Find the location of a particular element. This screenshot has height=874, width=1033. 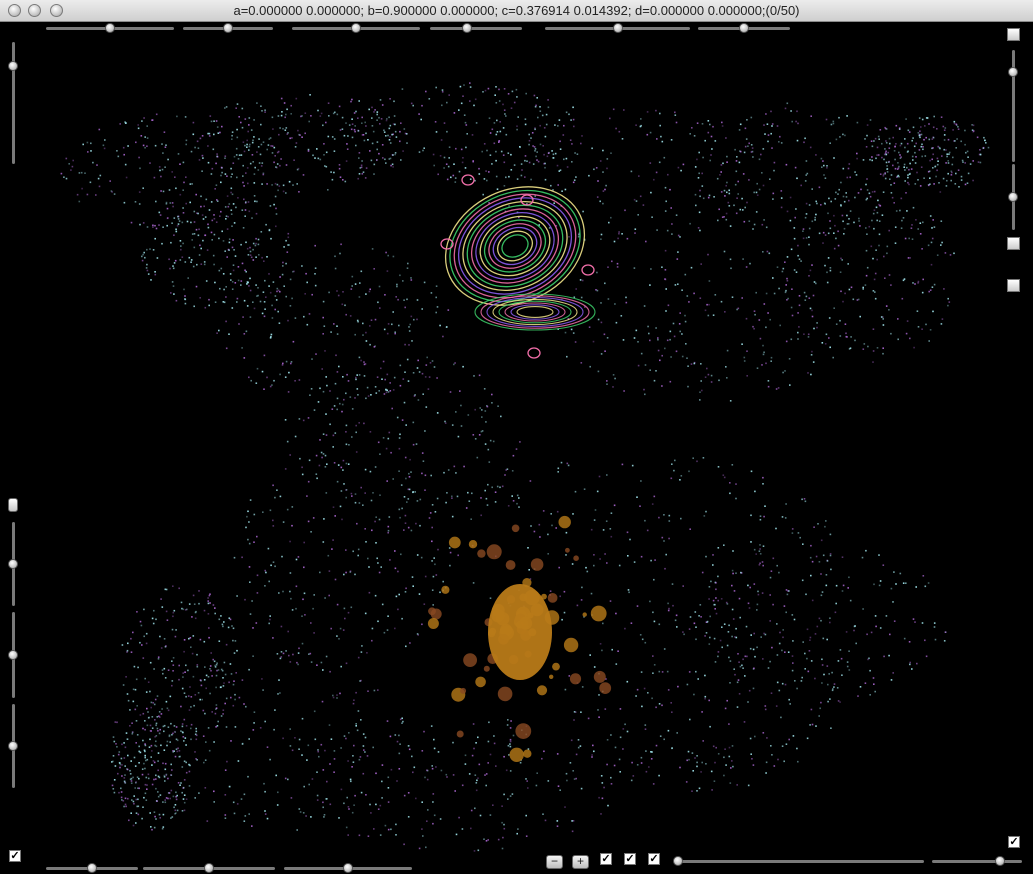

reset-button is located at coordinates (13, 505).